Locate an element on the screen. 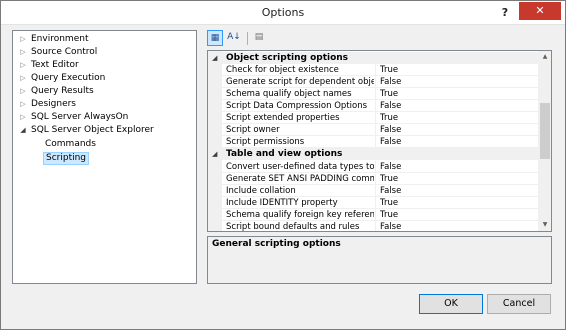 Image resolution: width=566 pixels, height=330 pixels. category-object-scripting-options: ◢ Object scripting options is located at coordinates (373, 58).